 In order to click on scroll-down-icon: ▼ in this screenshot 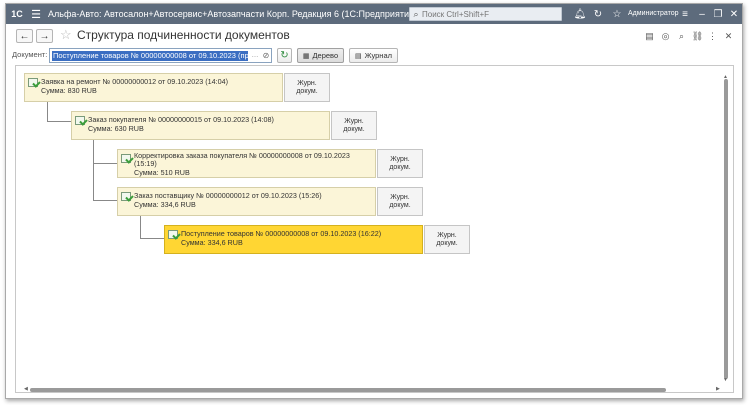, I will do `click(725, 380)`.